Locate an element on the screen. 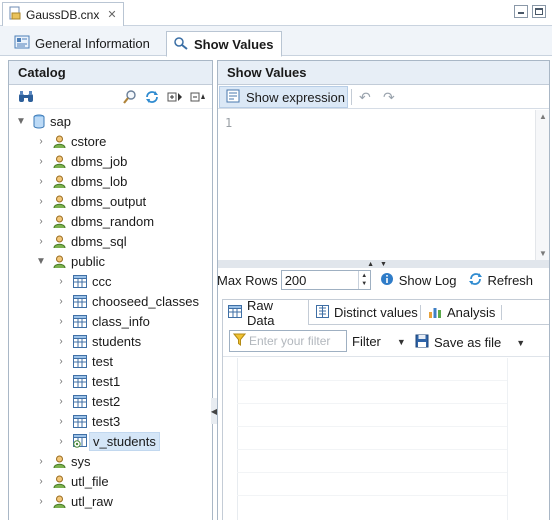 This screenshot has width=552, height=520. tab-label: Show Values is located at coordinates (234, 44).